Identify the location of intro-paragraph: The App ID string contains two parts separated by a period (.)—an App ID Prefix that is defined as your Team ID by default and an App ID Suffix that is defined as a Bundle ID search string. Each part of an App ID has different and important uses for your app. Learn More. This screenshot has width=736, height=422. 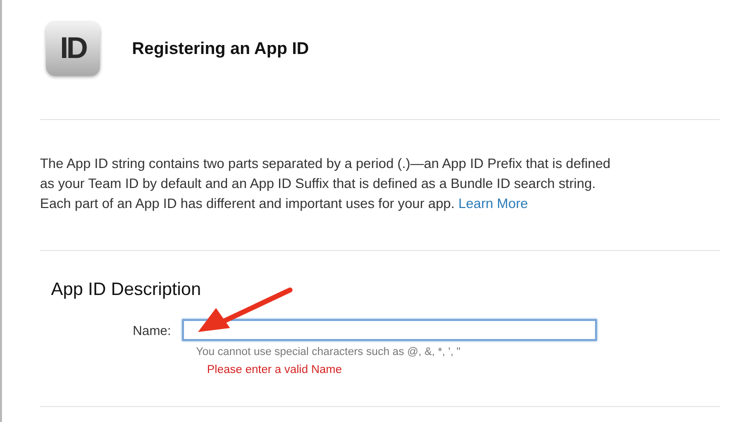
(326, 184).